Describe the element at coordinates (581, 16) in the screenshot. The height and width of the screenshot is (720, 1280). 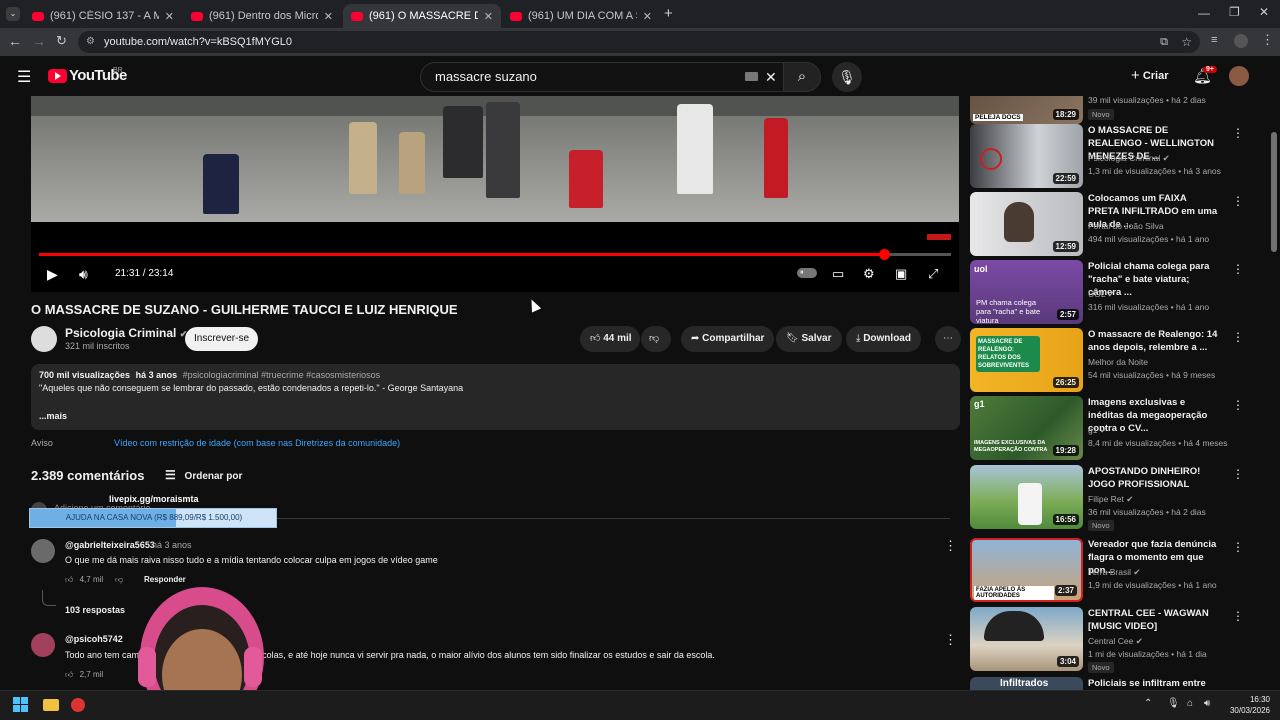
I see `tab-4: (961) UM DIA COM A SELEÇÃO... ✕` at that location.